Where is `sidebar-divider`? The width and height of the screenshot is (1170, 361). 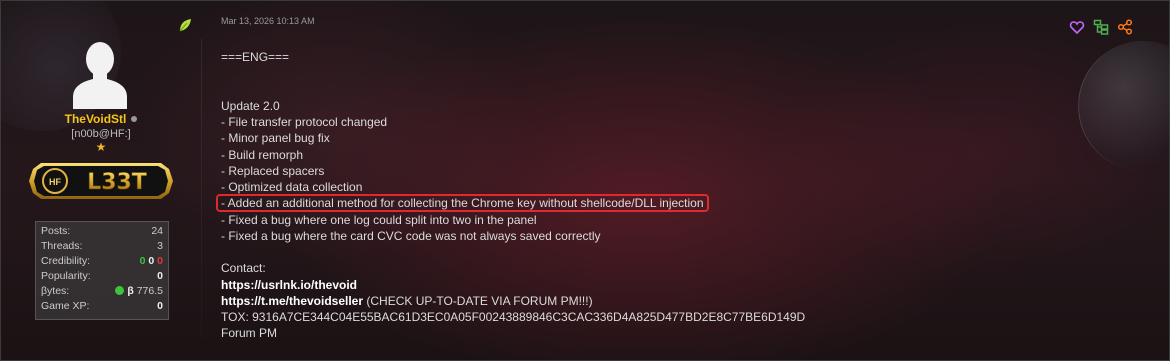 sidebar-divider is located at coordinates (201, 189).